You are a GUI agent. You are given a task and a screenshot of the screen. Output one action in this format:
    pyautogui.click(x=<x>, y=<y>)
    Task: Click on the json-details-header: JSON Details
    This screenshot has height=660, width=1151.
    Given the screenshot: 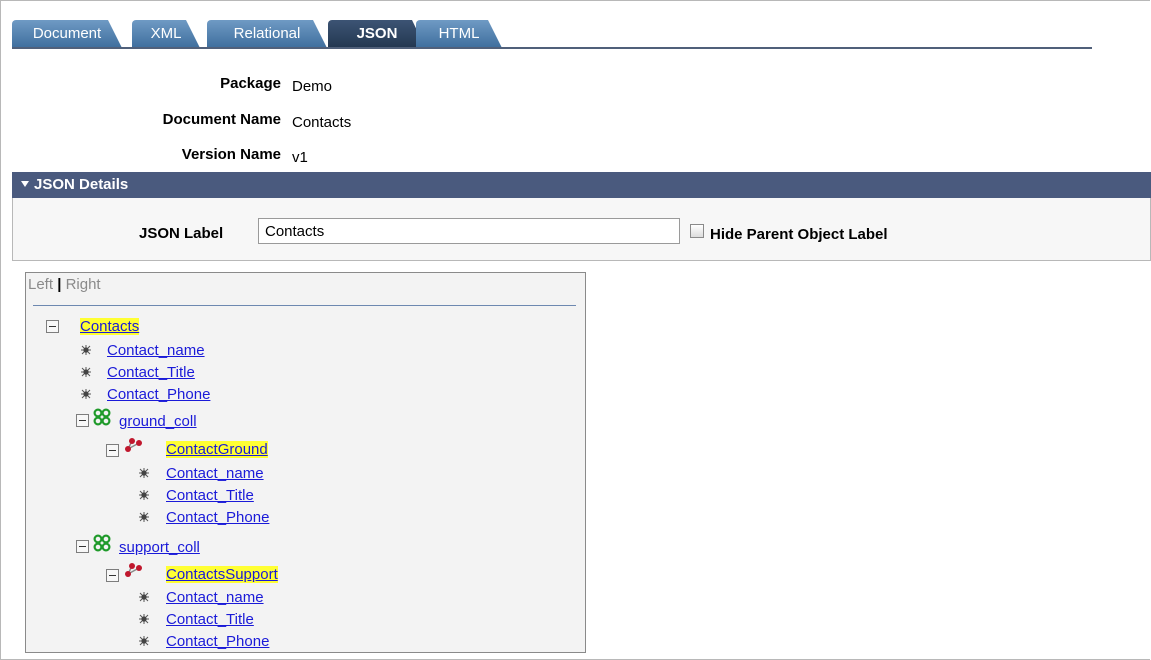 What is the action you would take?
    pyautogui.click(x=581, y=185)
    